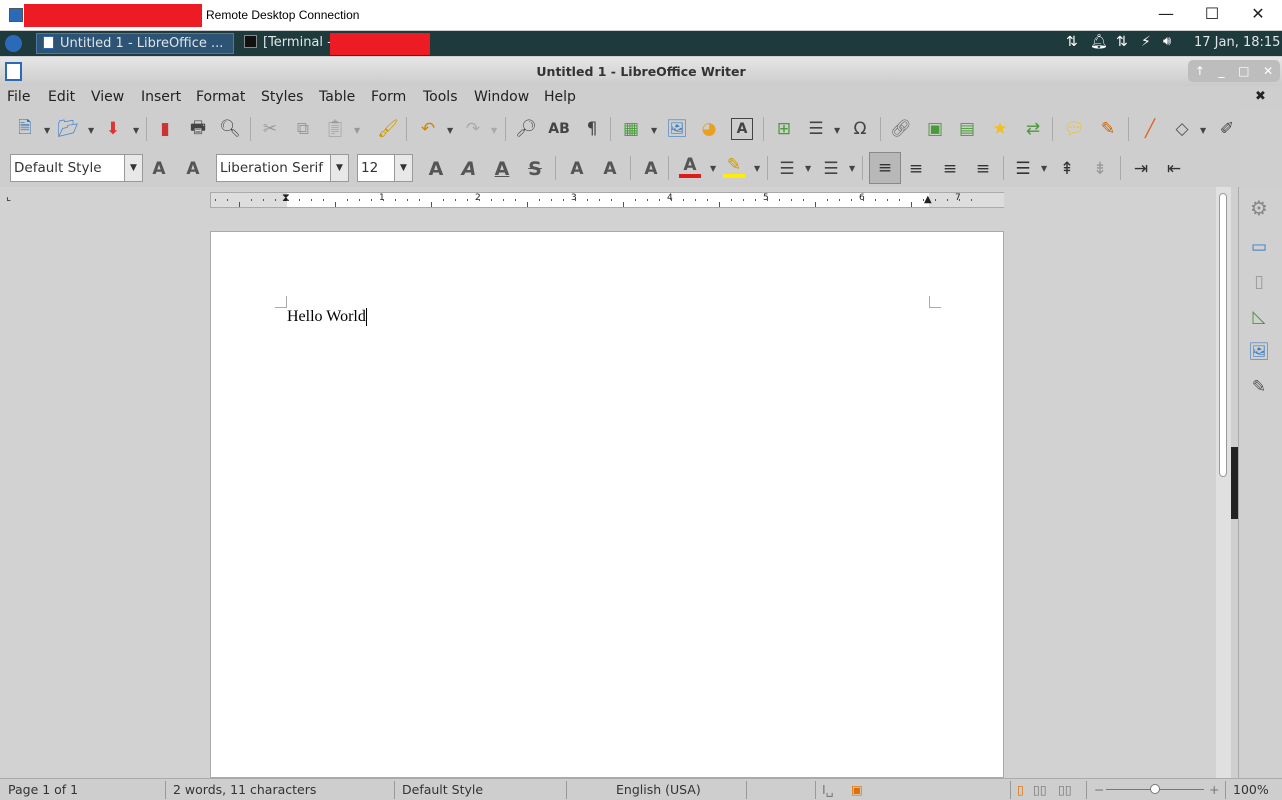 The image size is (1282, 800). I want to click on increase-indent-icon: ⇥, so click(1141, 169).